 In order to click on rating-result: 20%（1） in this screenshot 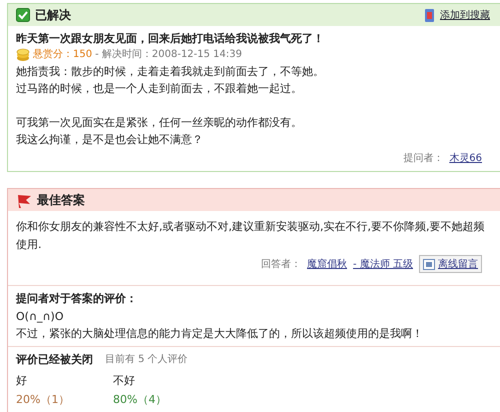, I will do `click(43, 400)`.